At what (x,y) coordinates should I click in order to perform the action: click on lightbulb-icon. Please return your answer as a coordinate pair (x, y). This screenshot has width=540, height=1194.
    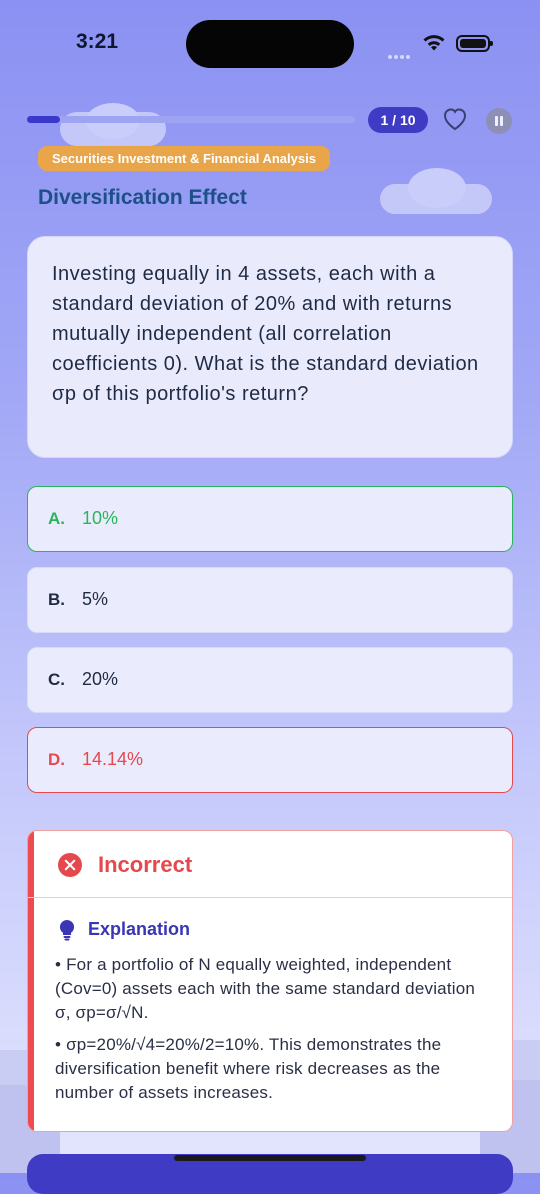
    Looking at the image, I should click on (67, 930).